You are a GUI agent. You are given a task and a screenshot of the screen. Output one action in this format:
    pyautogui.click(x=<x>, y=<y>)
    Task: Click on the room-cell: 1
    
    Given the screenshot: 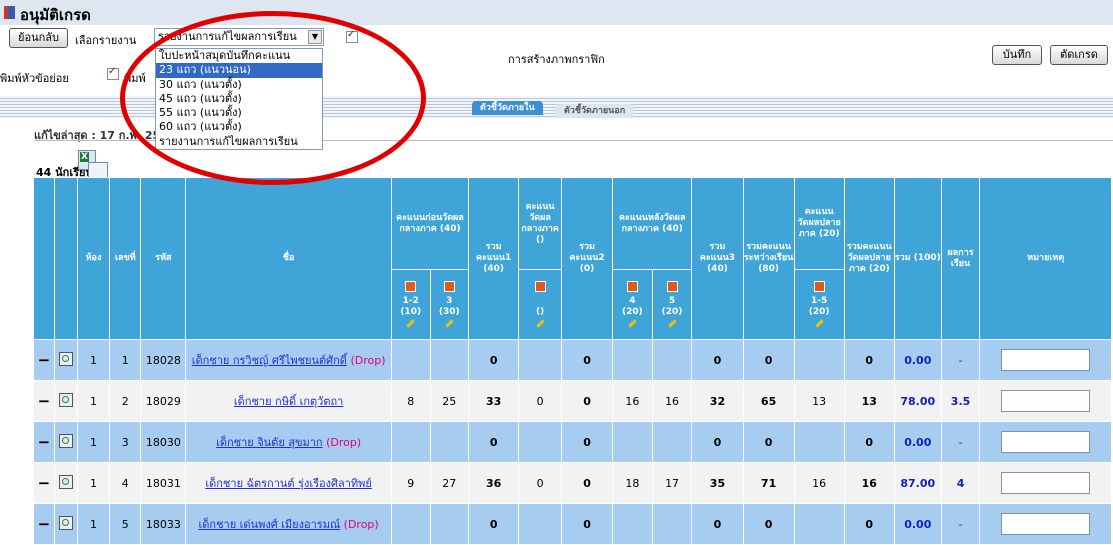 What is the action you would take?
    pyautogui.click(x=93, y=360)
    